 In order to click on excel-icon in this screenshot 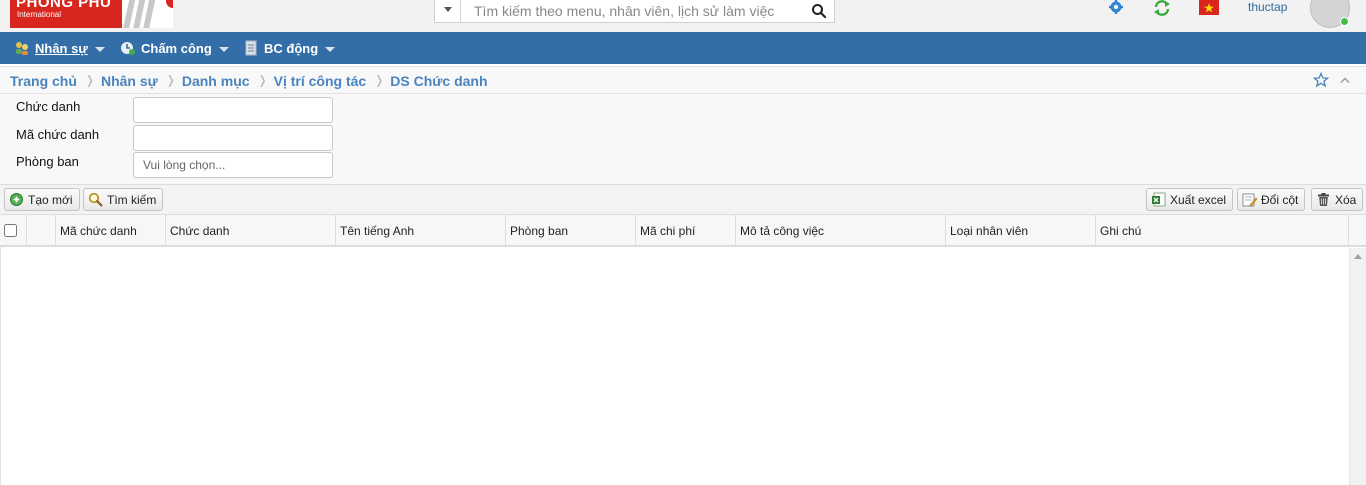, I will do `click(1159, 199)`.